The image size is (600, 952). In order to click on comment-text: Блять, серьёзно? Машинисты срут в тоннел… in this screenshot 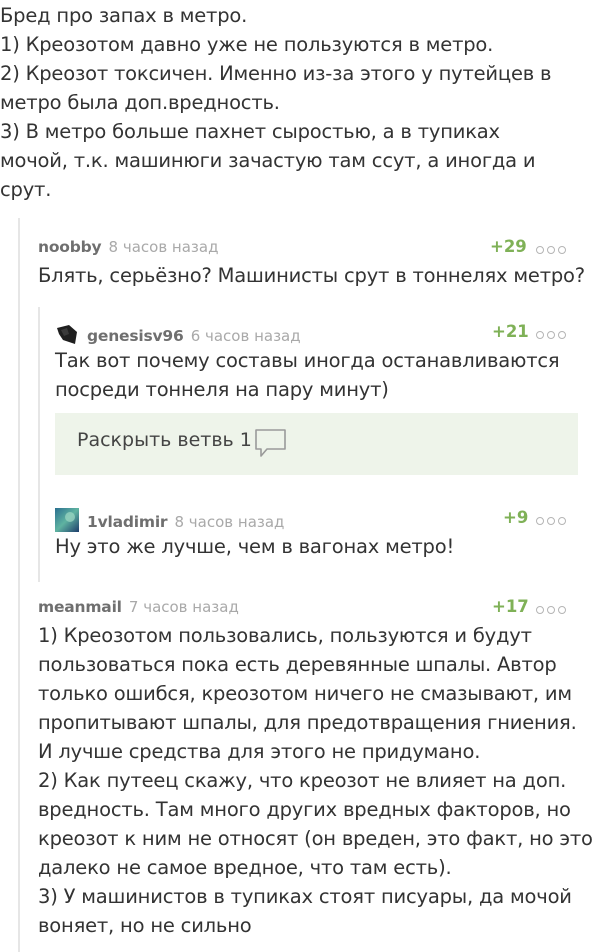, I will do `click(311, 275)`.